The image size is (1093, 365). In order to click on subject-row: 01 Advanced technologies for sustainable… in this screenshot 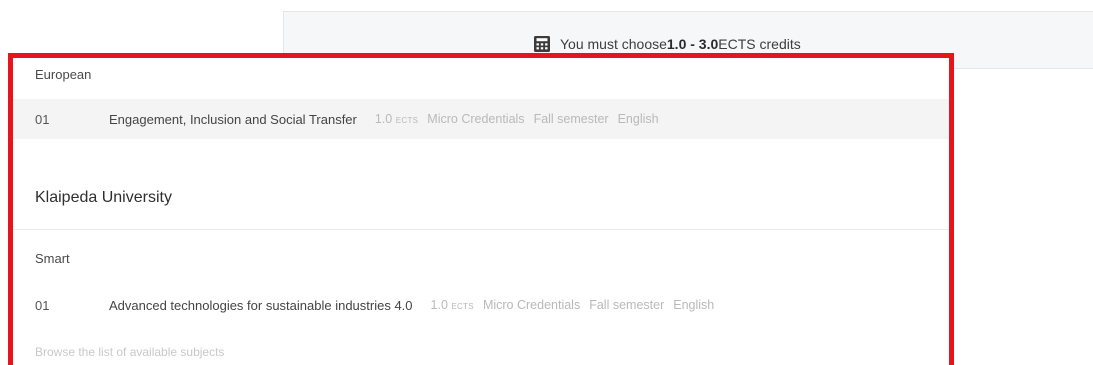, I will do `click(481, 305)`.